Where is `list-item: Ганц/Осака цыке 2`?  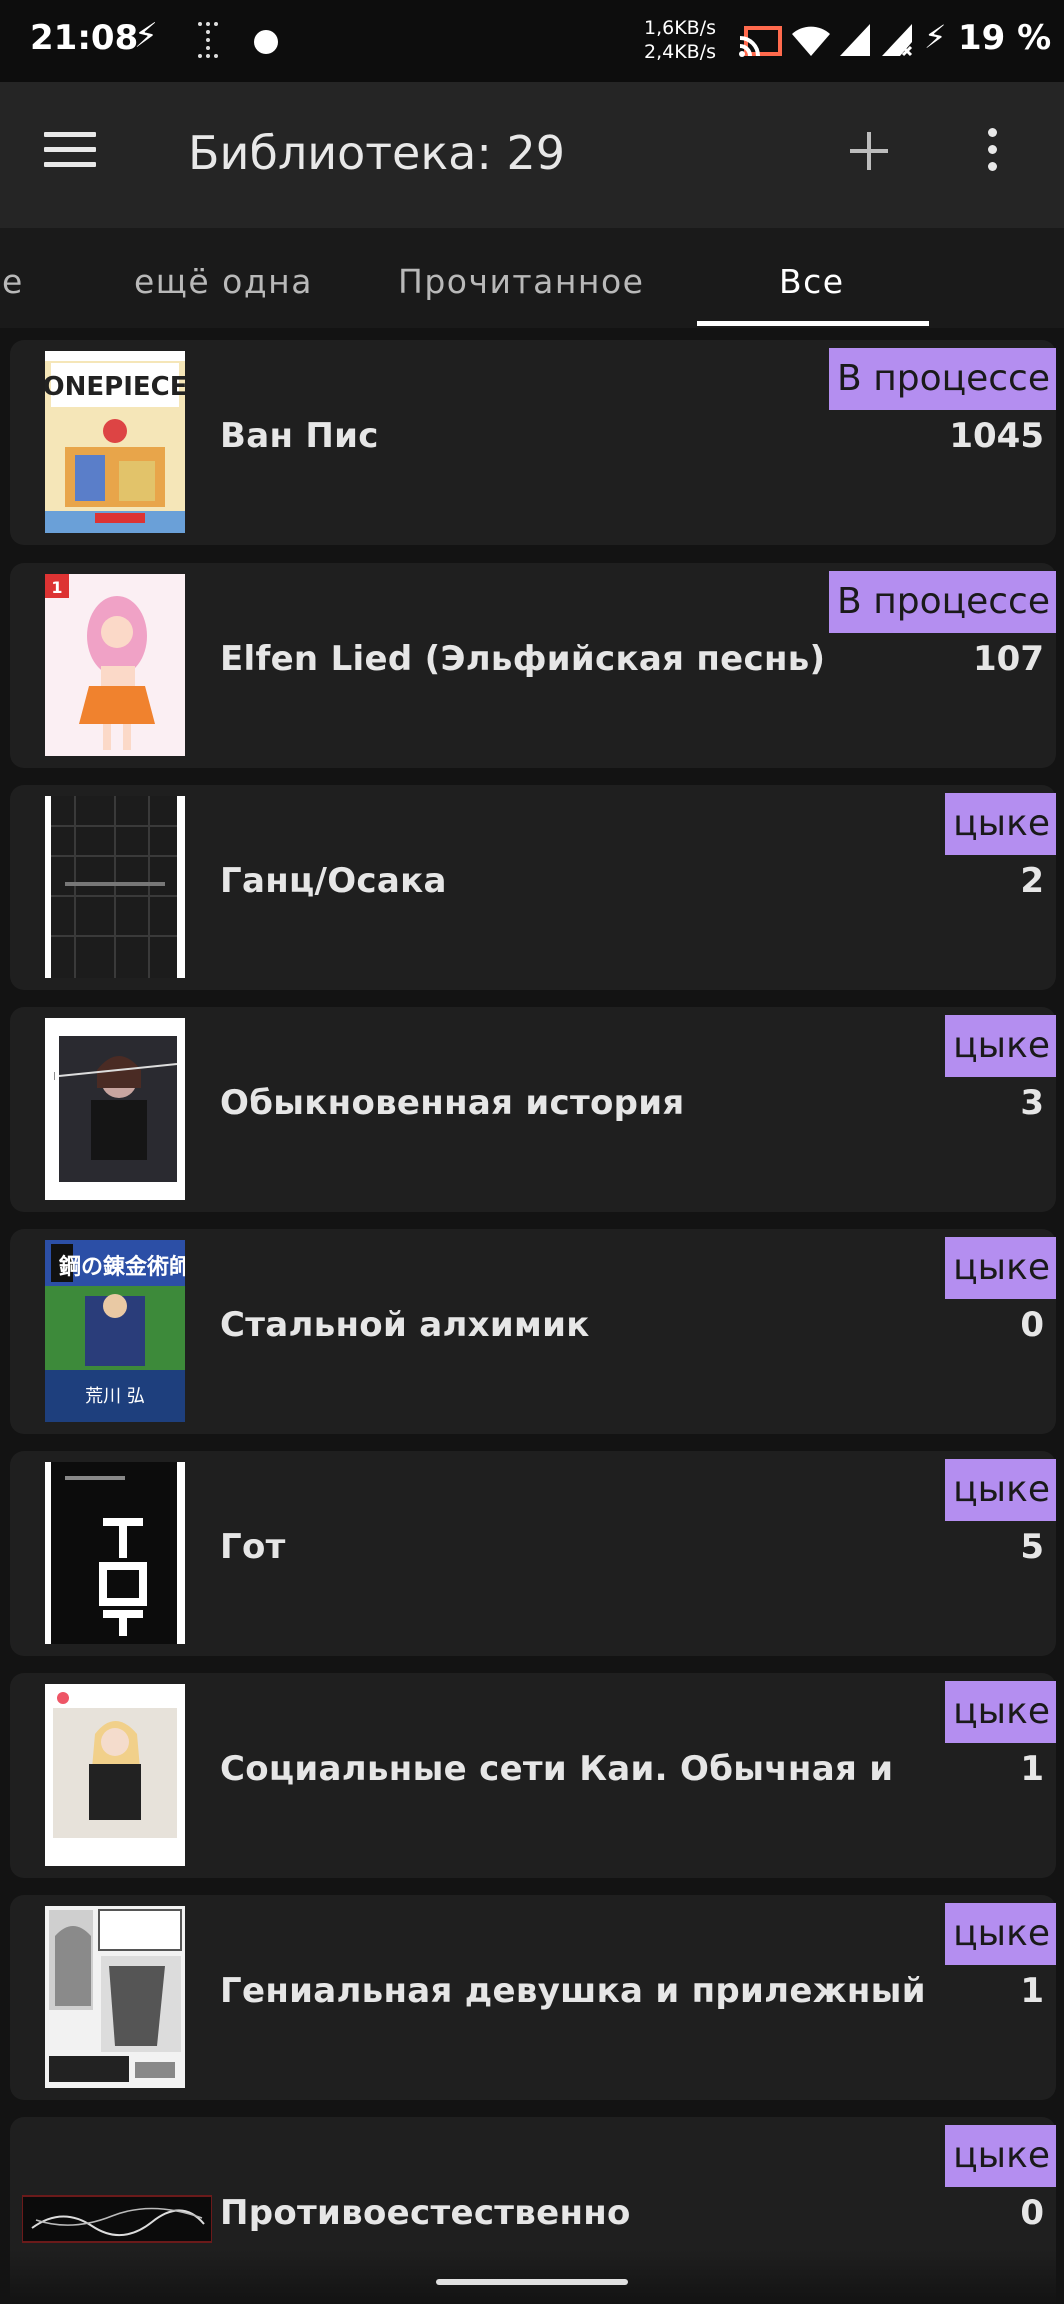
list-item: Ганц/Осака цыке 2 is located at coordinates (533, 887).